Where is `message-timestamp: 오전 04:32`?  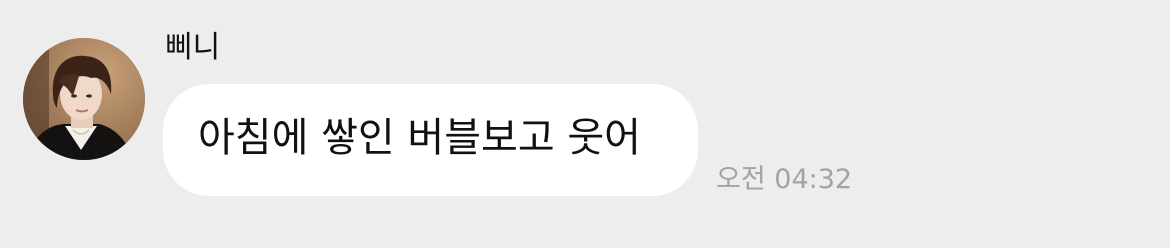
message-timestamp: 오전 04:32 is located at coordinates (784, 179).